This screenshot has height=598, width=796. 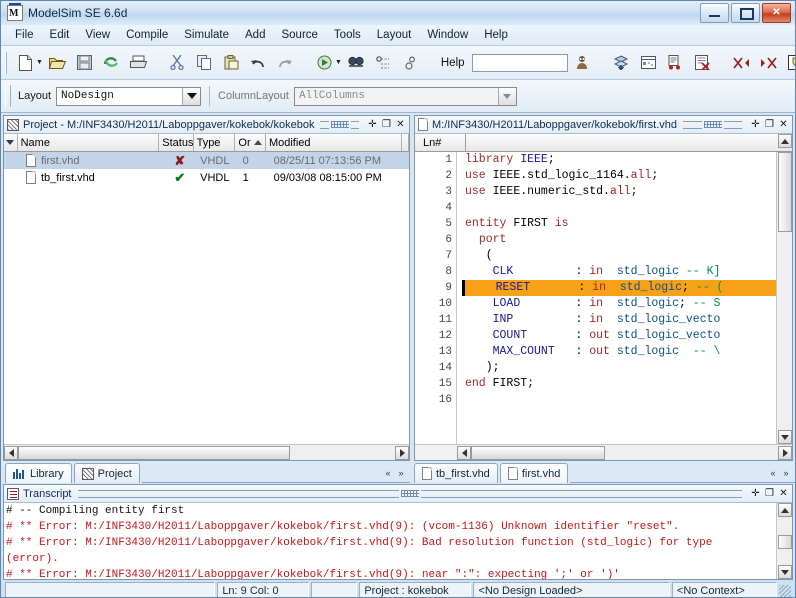 What do you see at coordinates (648, 62) in the screenshot?
I see `simulate-button` at bounding box center [648, 62].